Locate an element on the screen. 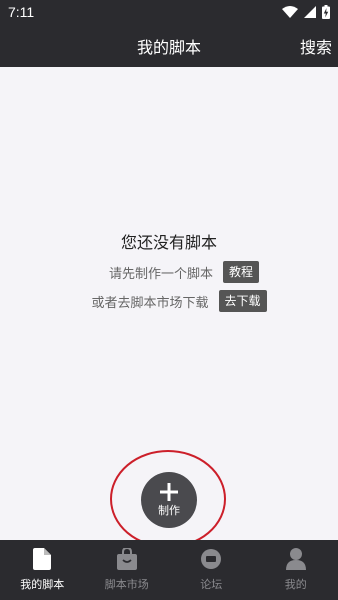 The image size is (338, 600). nav-item-script-market: 脚本市场 is located at coordinates (127, 570).